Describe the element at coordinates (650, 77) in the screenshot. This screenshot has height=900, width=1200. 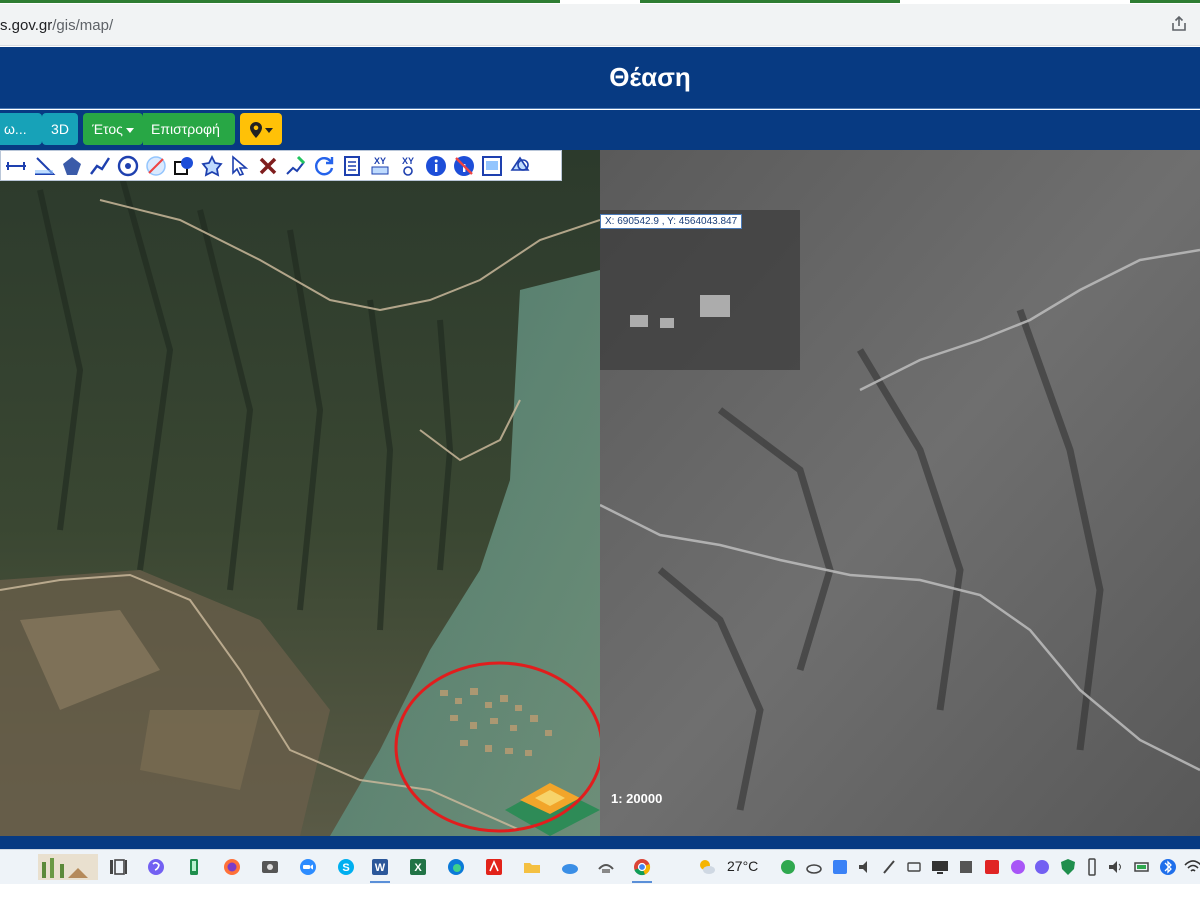
I see `page-title: Θέαση` at that location.